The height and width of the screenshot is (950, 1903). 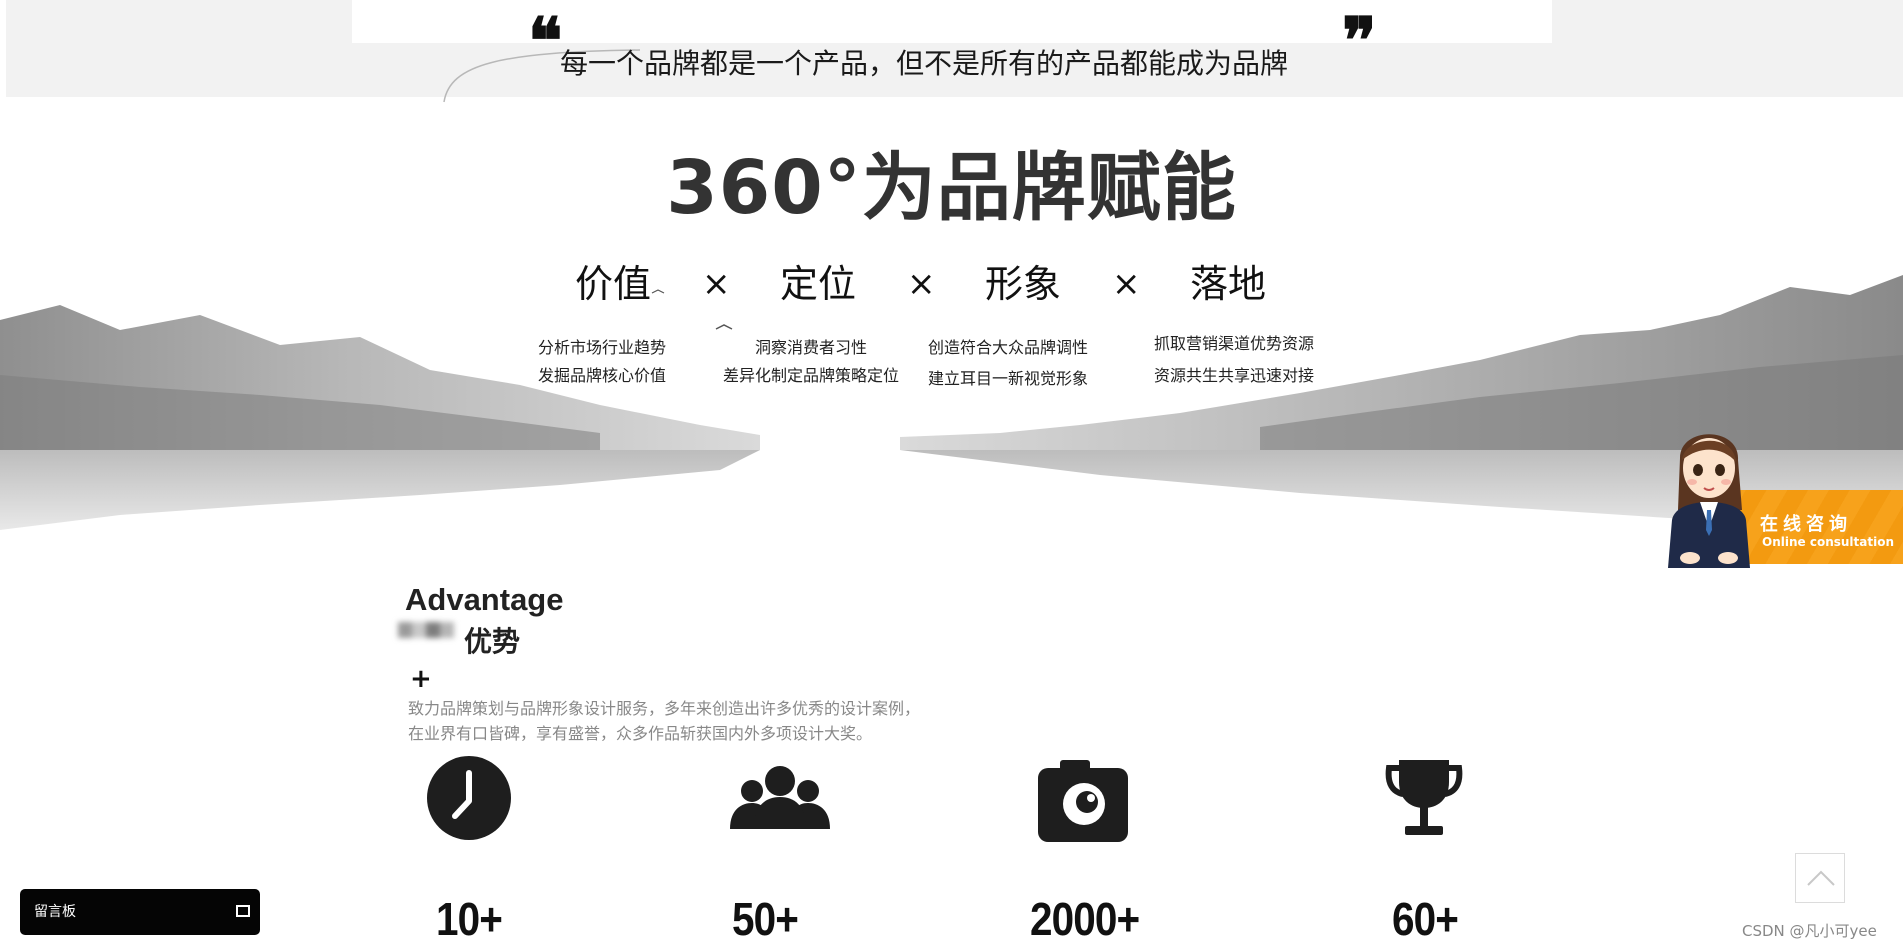 What do you see at coordinates (602, 347) in the screenshot?
I see `pillar-desc: 分析市场行业趋势` at bounding box center [602, 347].